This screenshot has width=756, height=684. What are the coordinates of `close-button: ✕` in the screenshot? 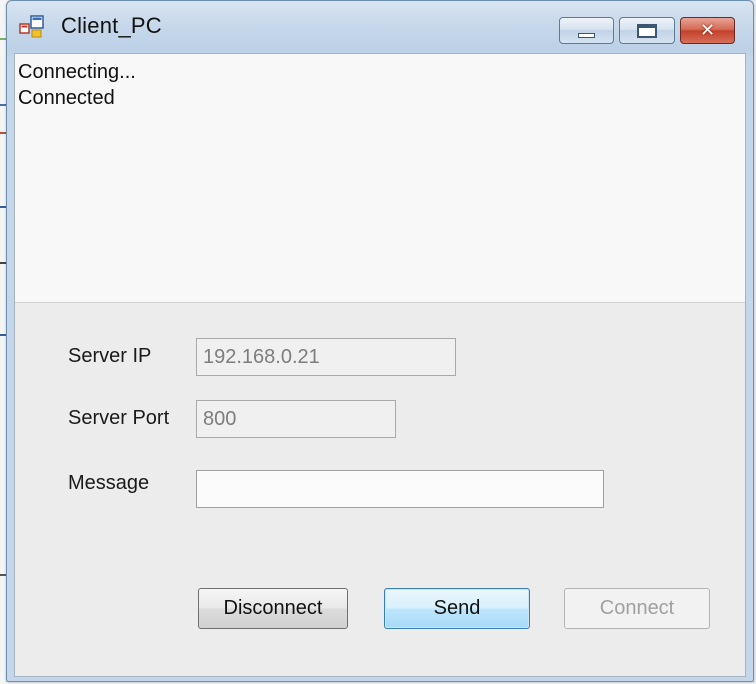 It's located at (707, 30).